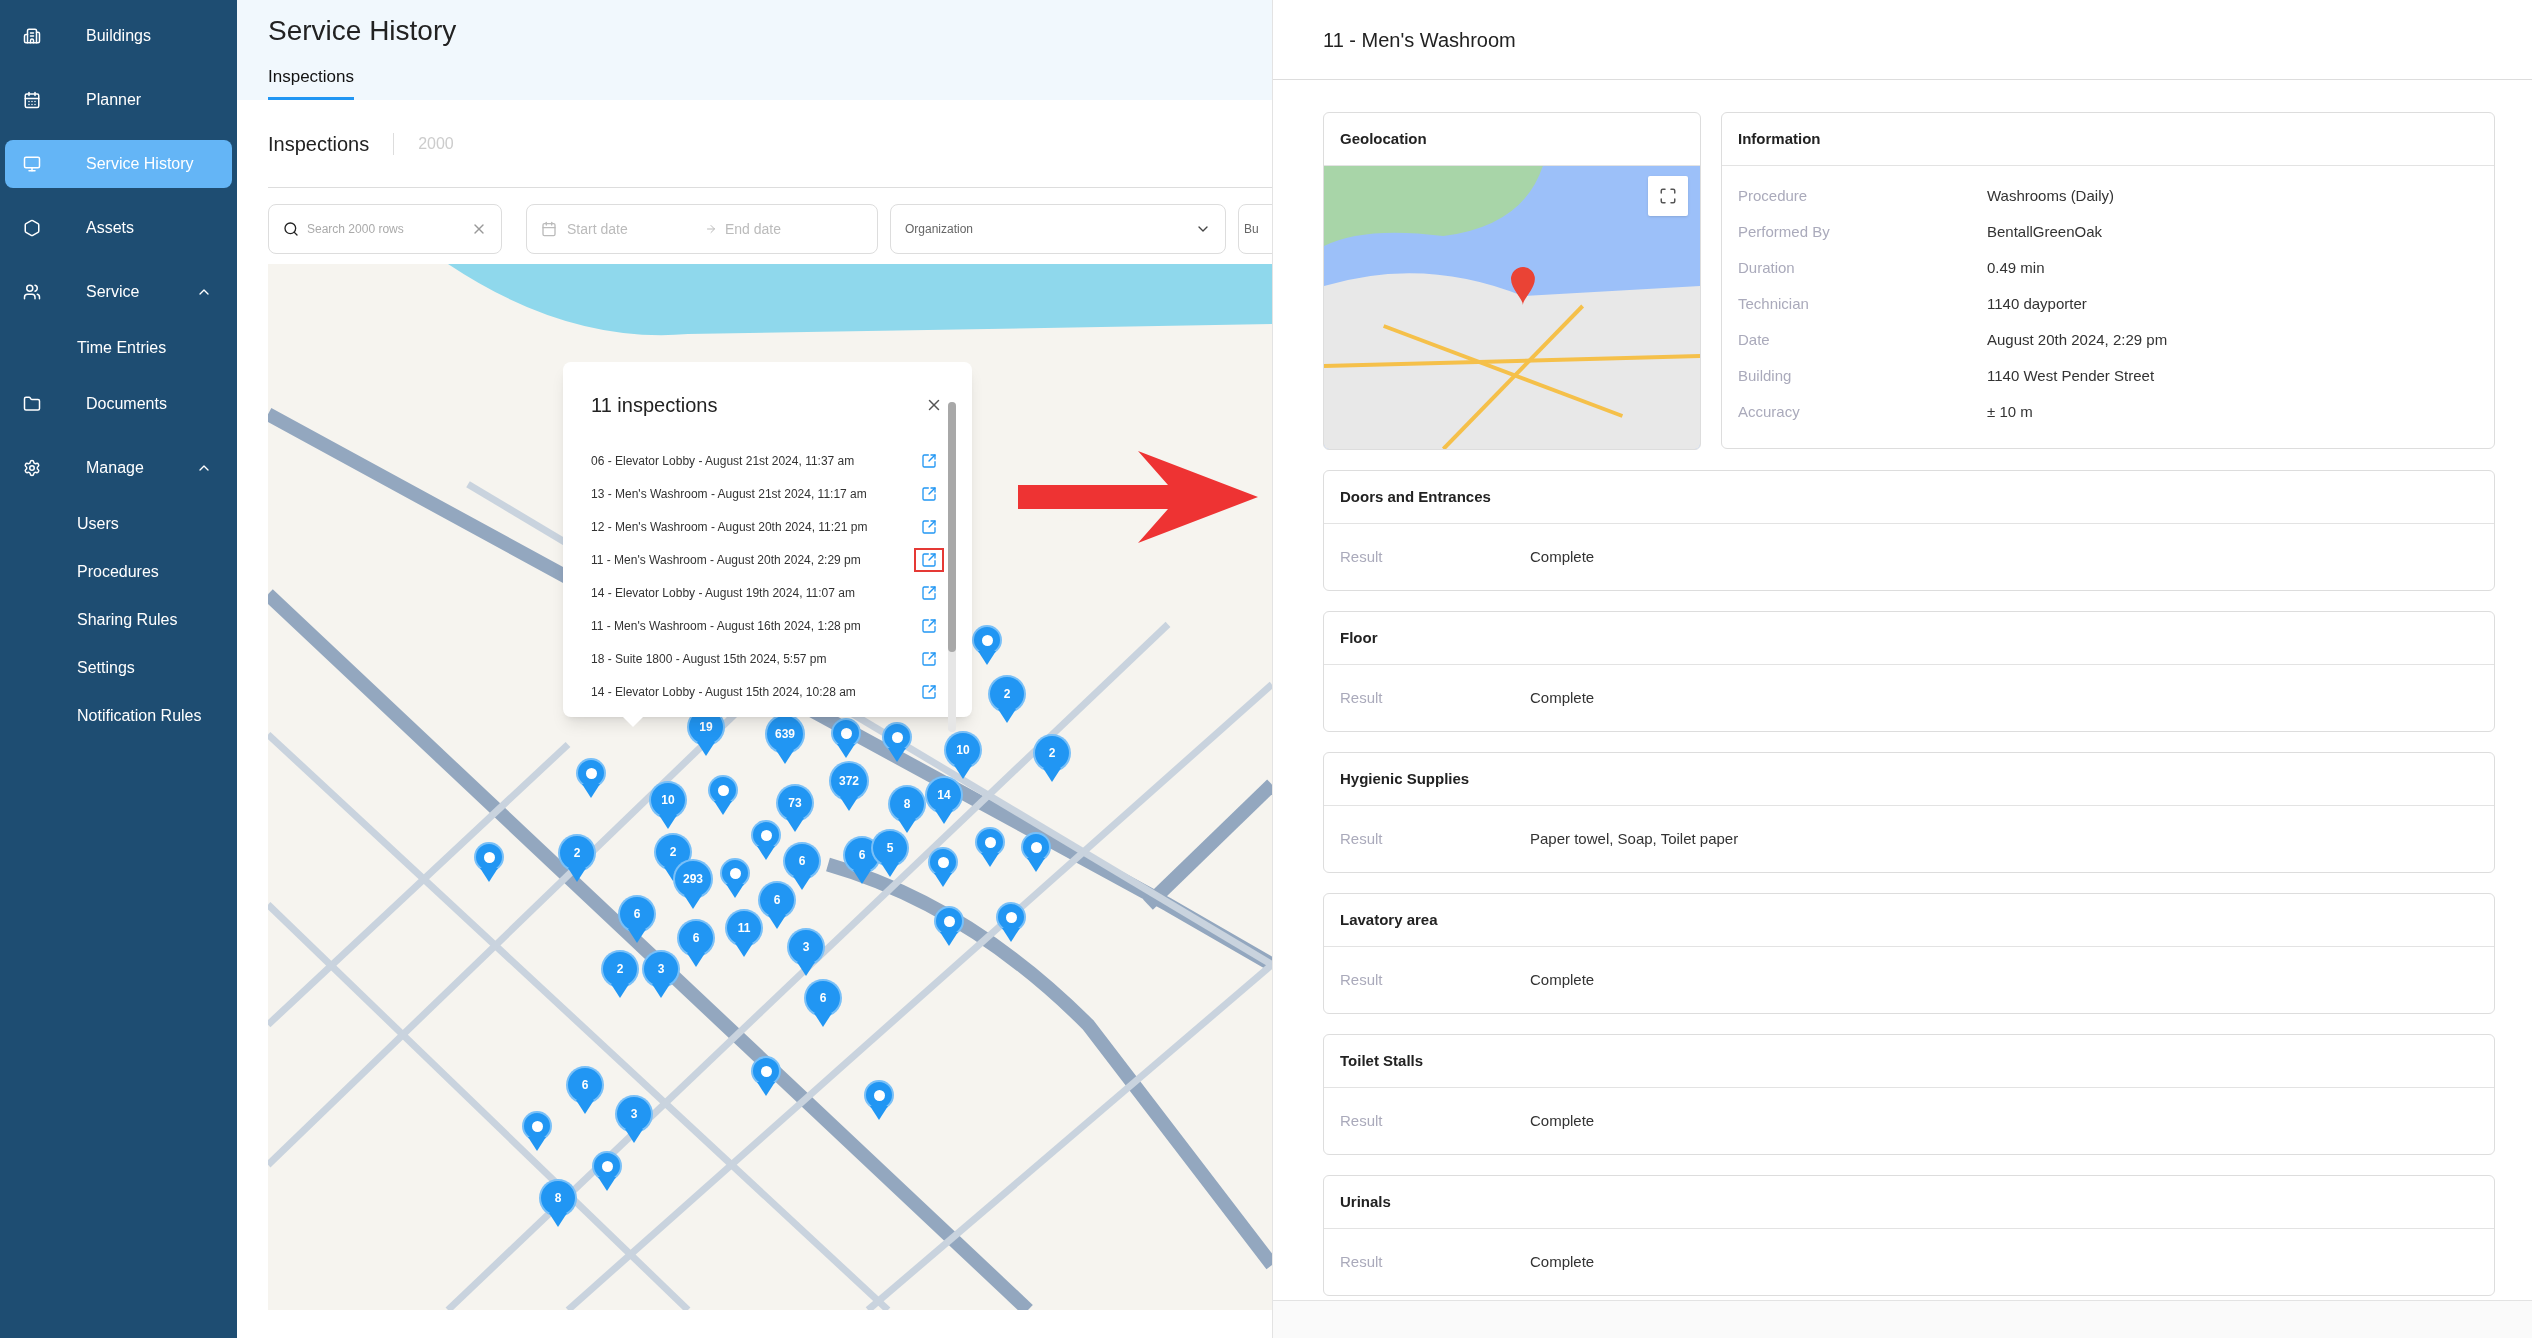  I want to click on filter-input: Bu, so click(1255, 229).